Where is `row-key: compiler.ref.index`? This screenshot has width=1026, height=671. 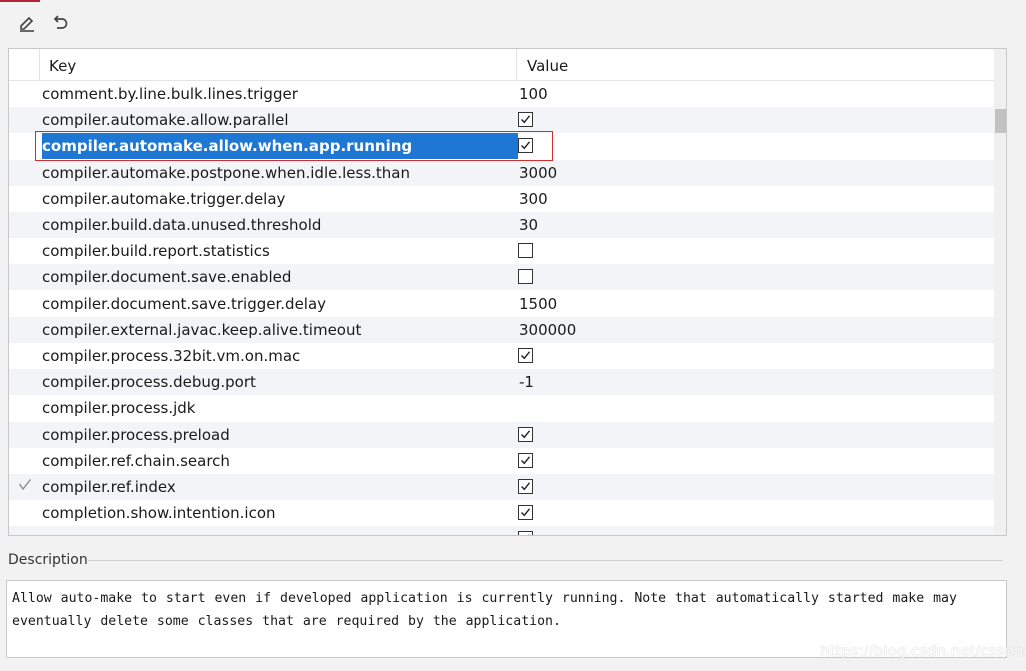
row-key: compiler.ref.index is located at coordinates (109, 487).